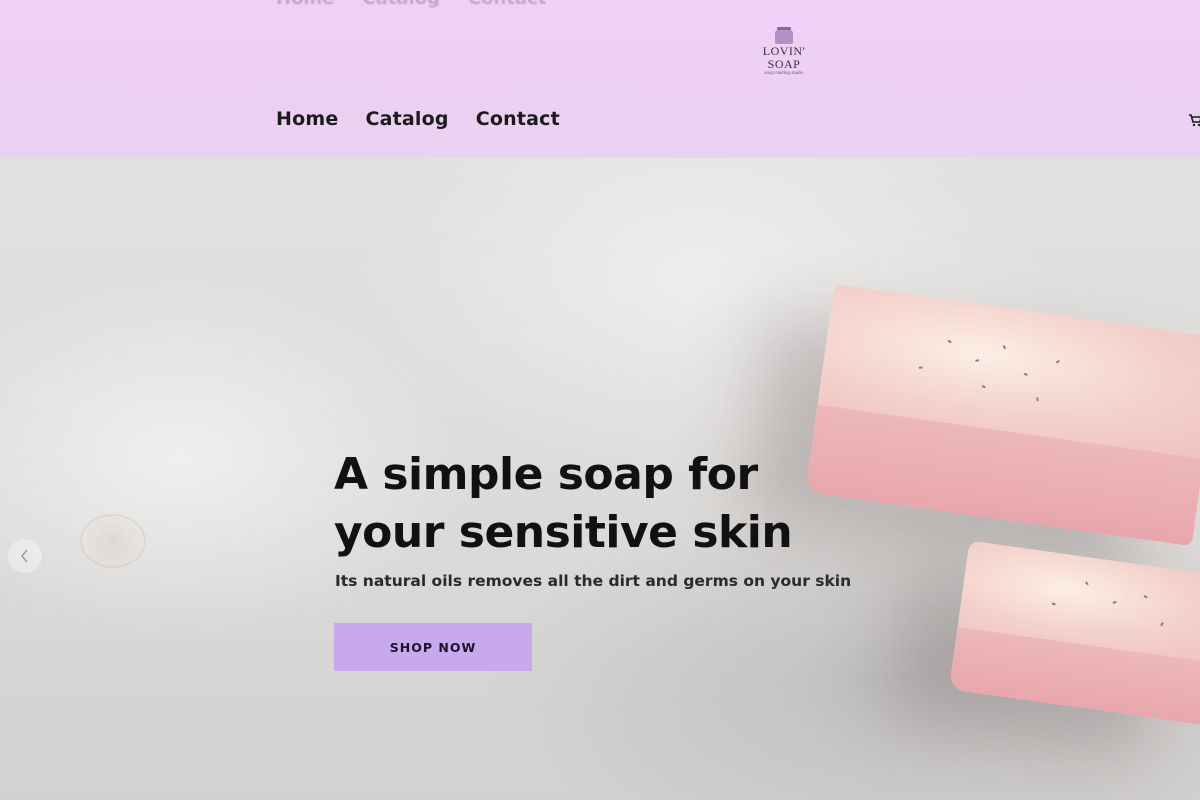 Image resolution: width=1200 pixels, height=800 pixels. I want to click on header-nav-ghost: Home Catalog Contact, so click(411, 4).